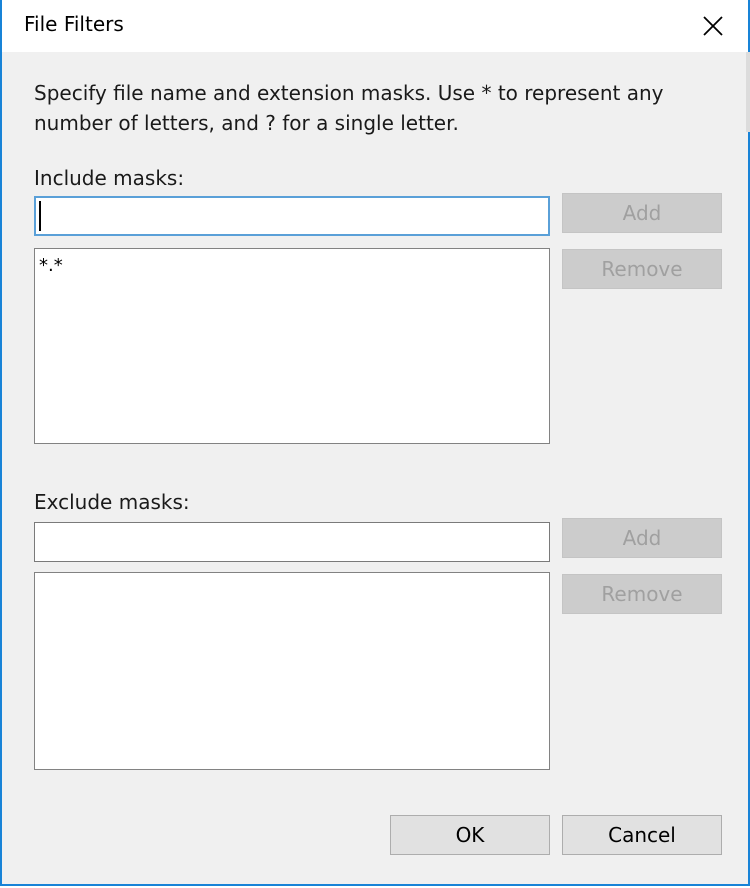  What do you see at coordinates (51, 265) in the screenshot?
I see `list-item: *.*` at bounding box center [51, 265].